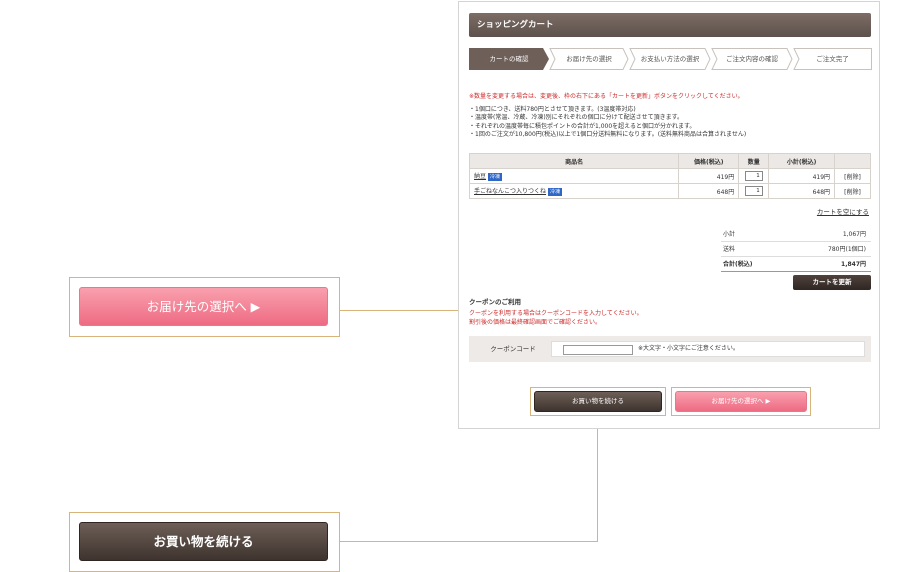 The height and width of the screenshot is (572, 900). What do you see at coordinates (709, 191) in the screenshot?
I see `price-cell: 648円` at bounding box center [709, 191].